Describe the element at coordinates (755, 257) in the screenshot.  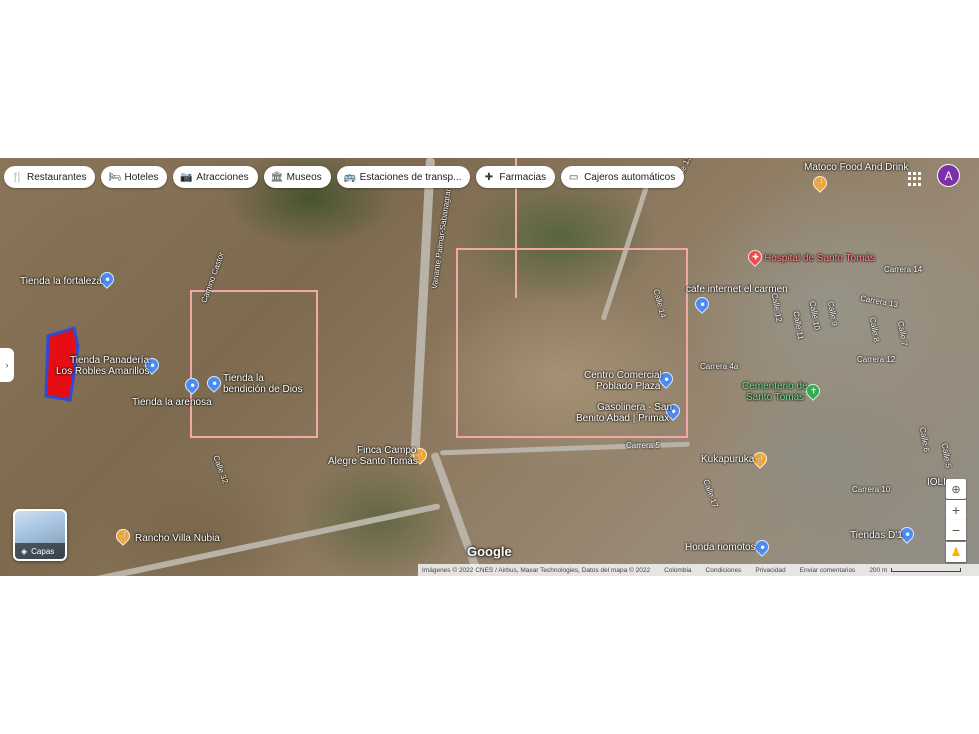
I see `hospital-pin-icon: ✚` at that location.